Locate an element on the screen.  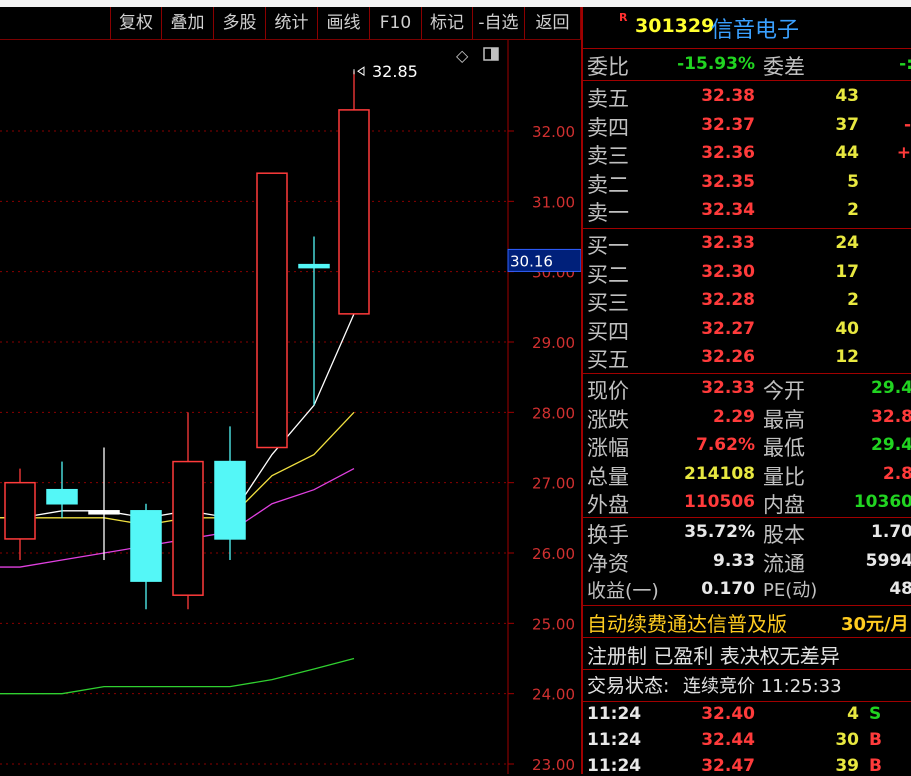
stock-code: 301329 is located at coordinates (675, 26).